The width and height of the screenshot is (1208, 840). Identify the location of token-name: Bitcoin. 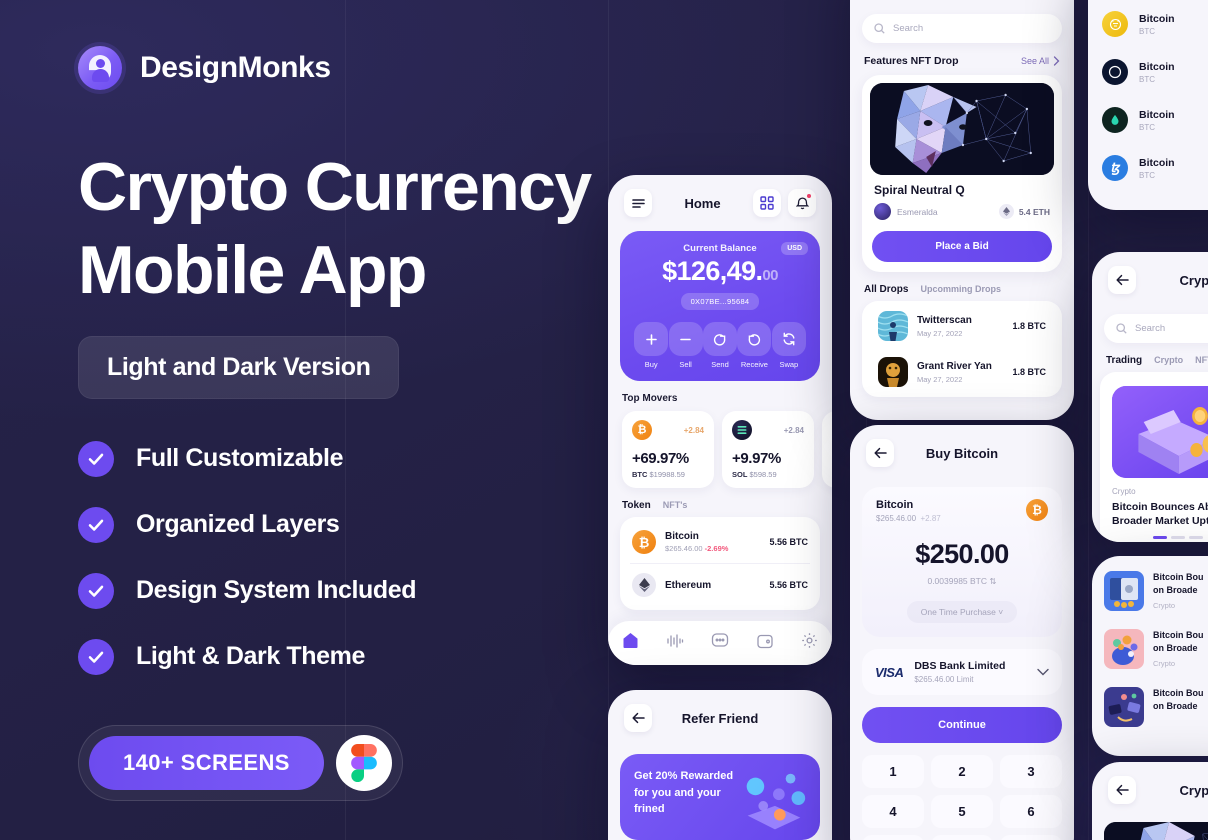
(682, 536).